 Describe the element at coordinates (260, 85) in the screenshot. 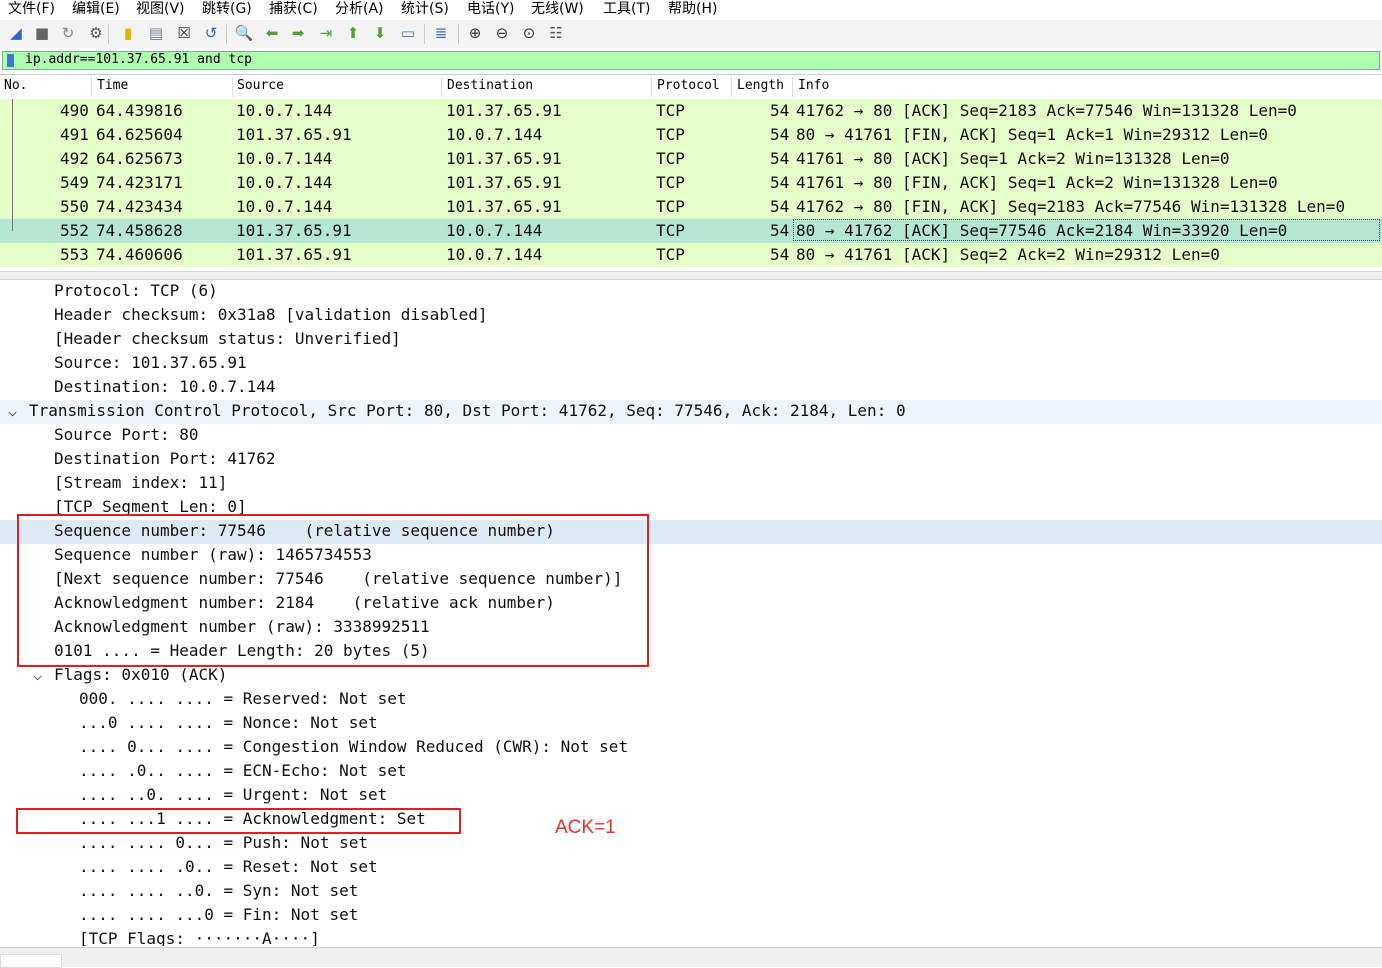

I see `column-header-source: Source` at that location.